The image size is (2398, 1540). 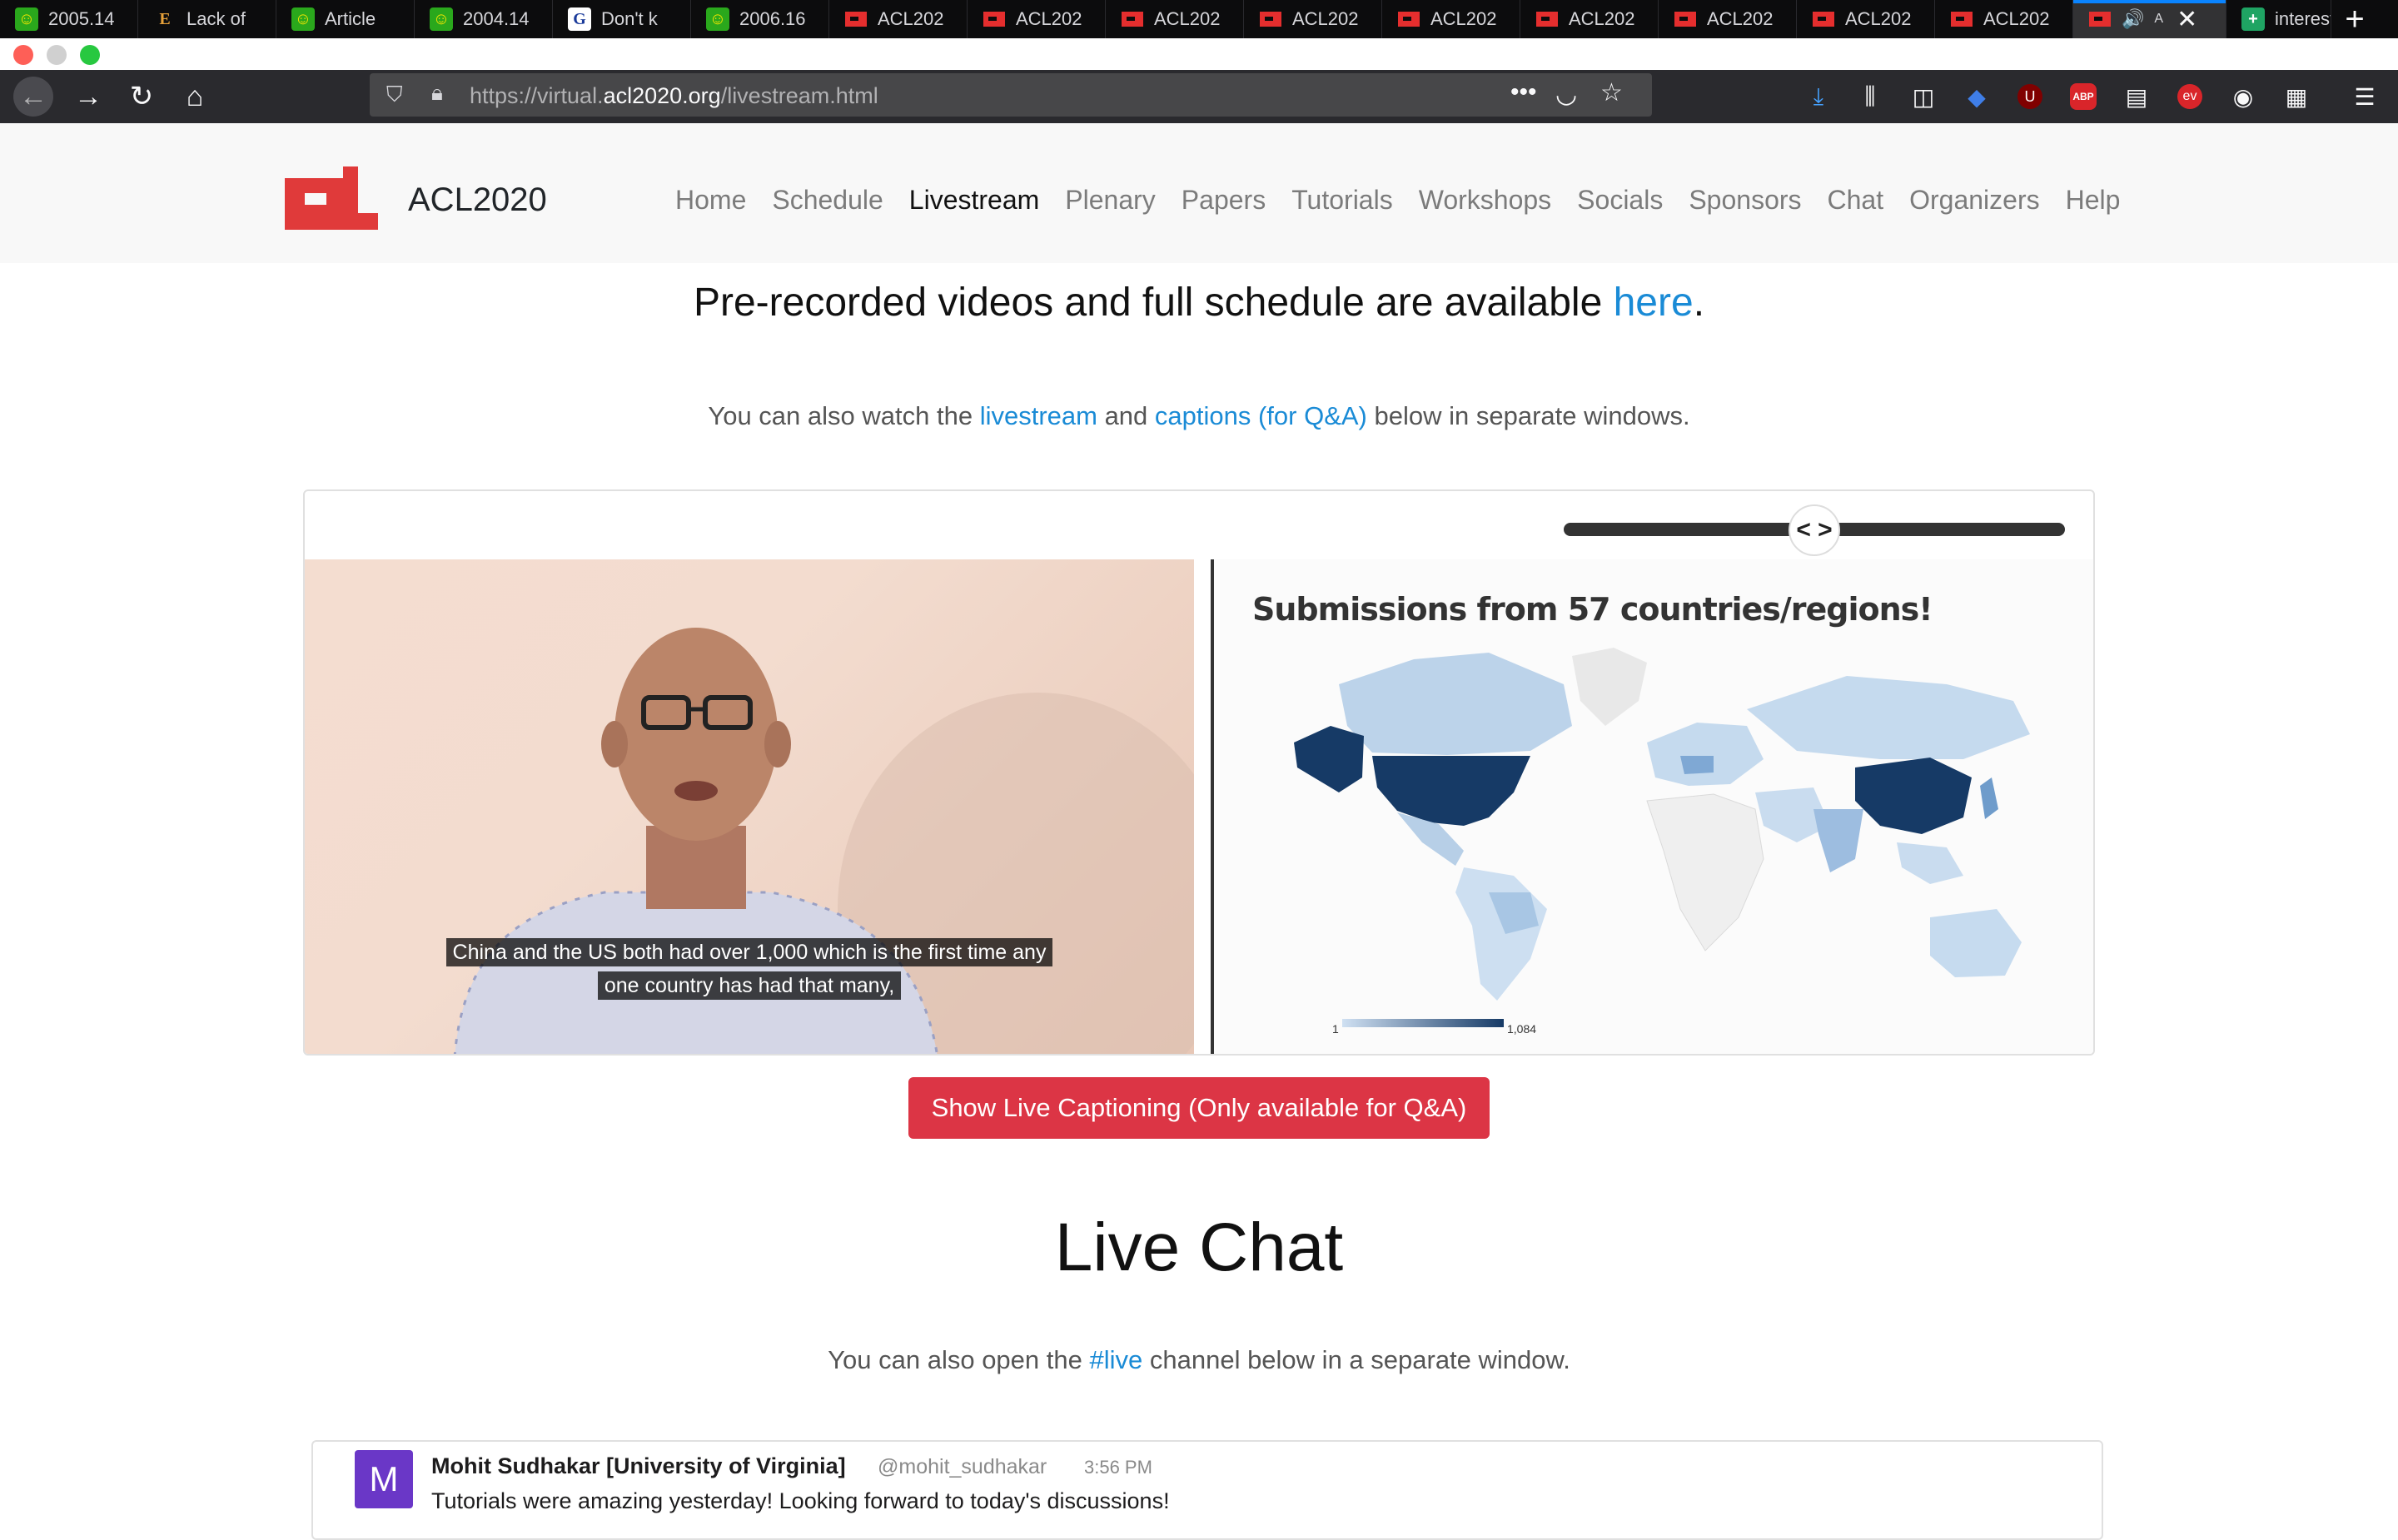 What do you see at coordinates (57, 55) in the screenshot?
I see `minimize-window-button` at bounding box center [57, 55].